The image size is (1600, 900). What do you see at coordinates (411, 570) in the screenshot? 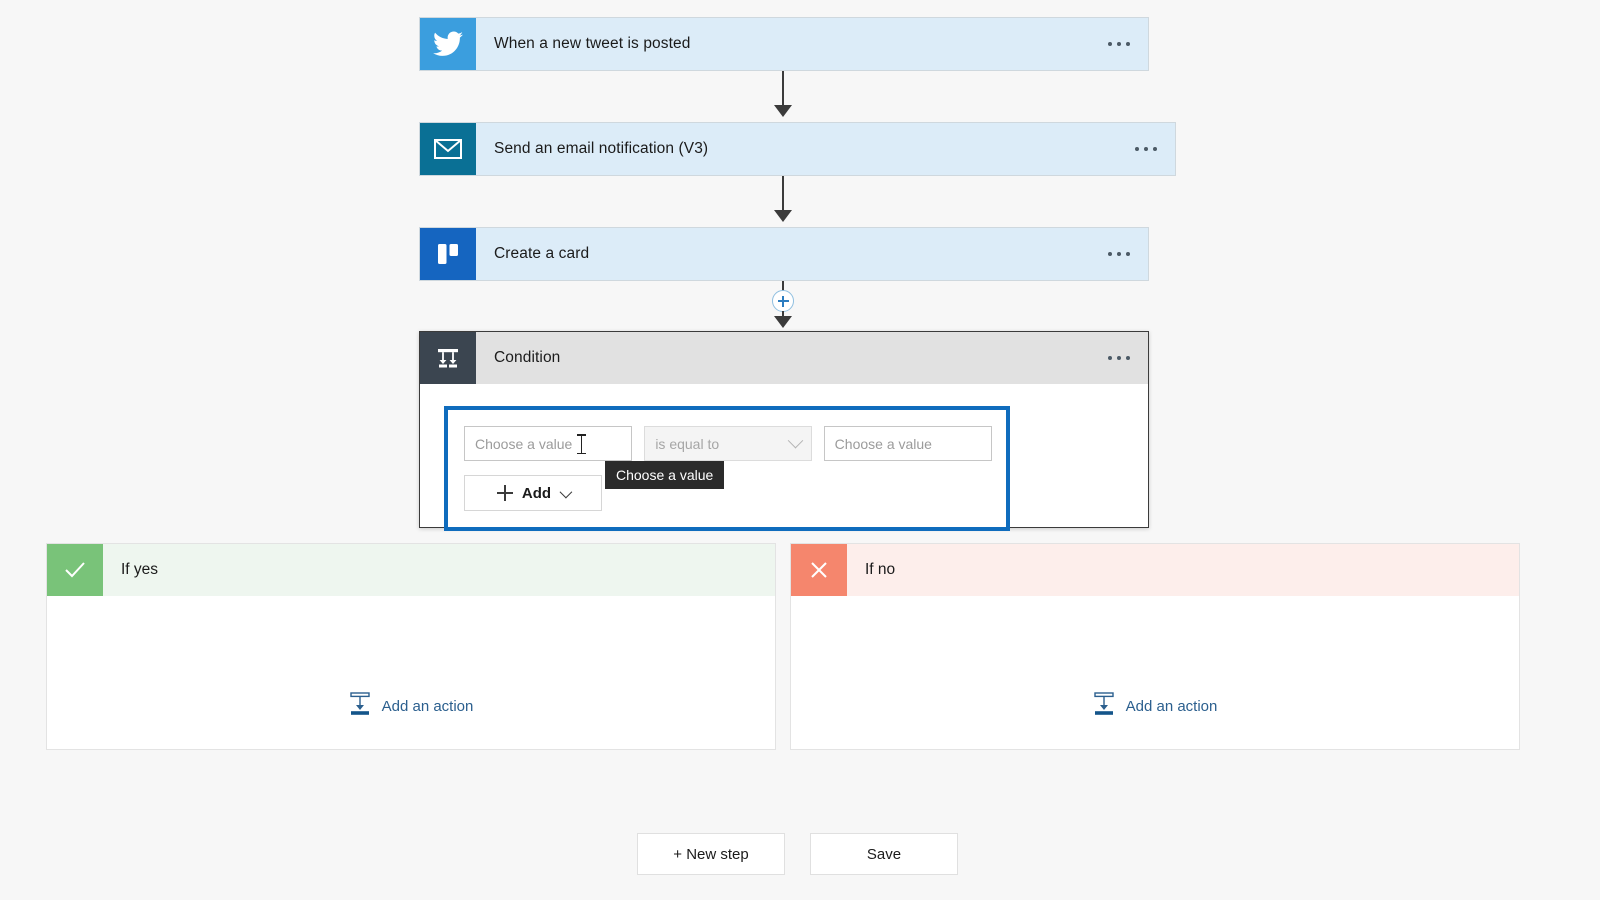
I see `branch-header-if-yes: If yes` at bounding box center [411, 570].